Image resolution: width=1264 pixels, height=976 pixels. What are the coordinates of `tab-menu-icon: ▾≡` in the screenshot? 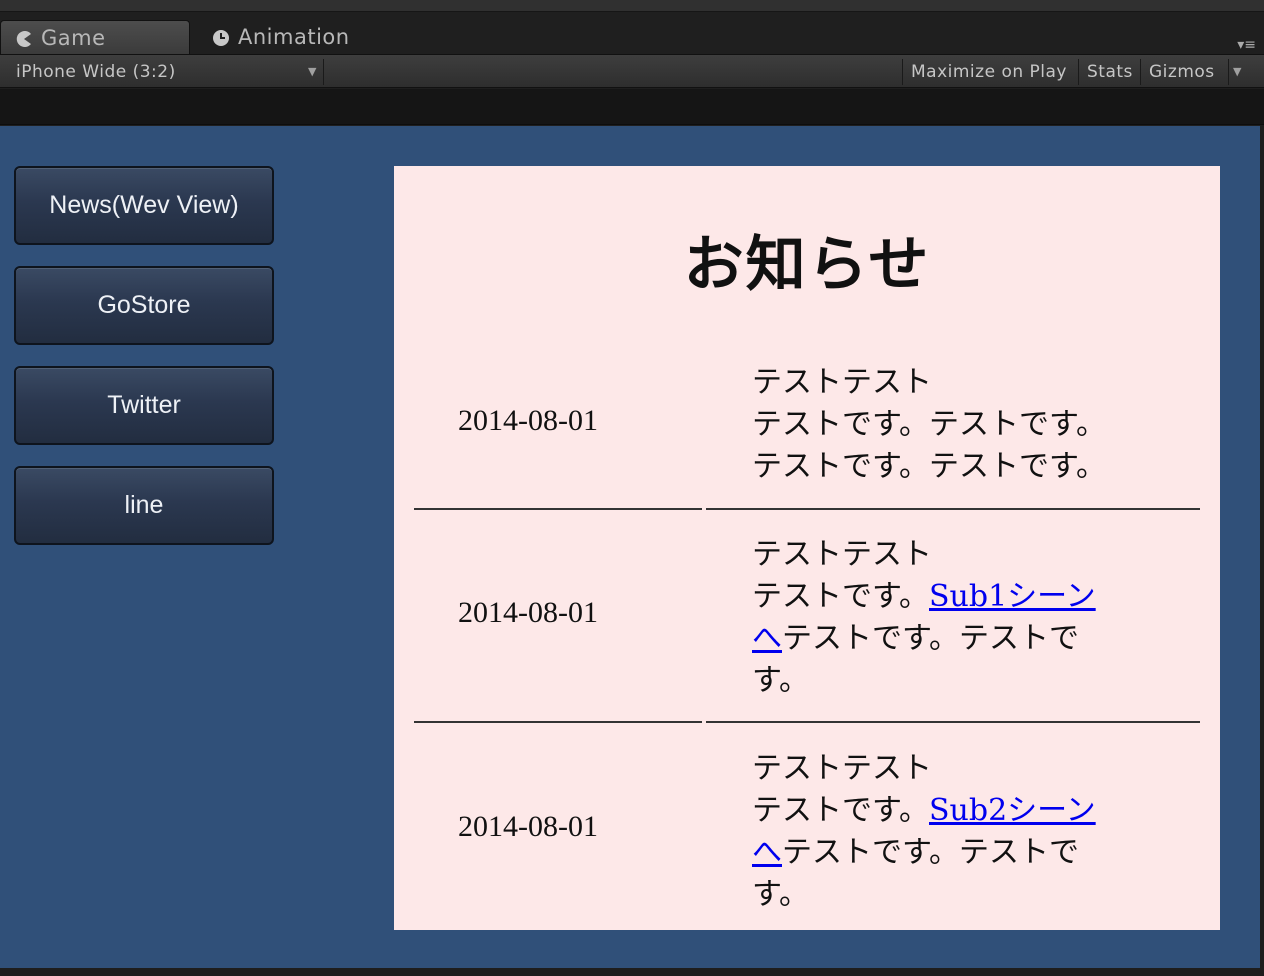 It's located at (1244, 45).